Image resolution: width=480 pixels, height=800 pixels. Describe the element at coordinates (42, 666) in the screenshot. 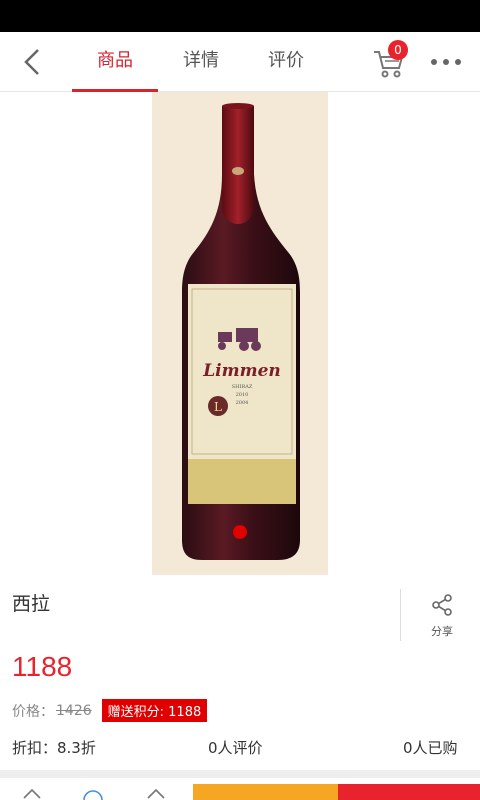

I see `current-price: 1188` at that location.